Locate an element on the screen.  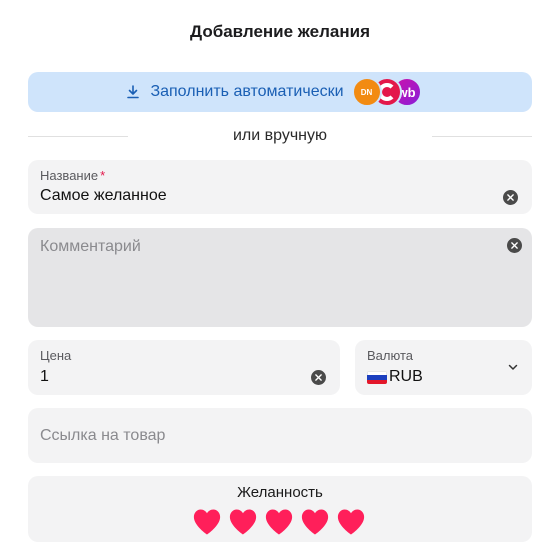
price-input: 1 is located at coordinates (44, 377).